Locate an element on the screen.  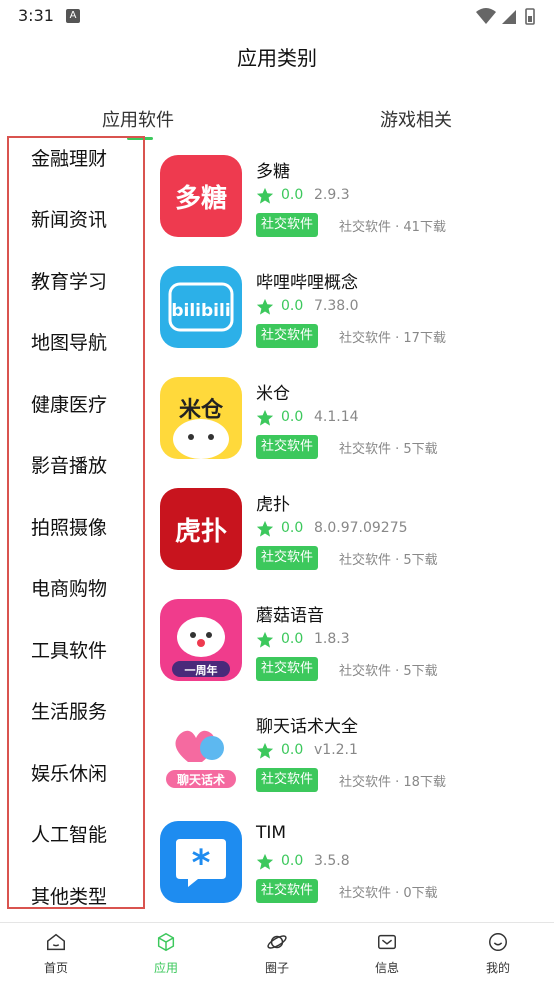
app-item: 聊天话术 聊天话术大全 0.0 v1.2.1 社交软件 社交软件 · 18下载 is located at coordinates (357, 760).